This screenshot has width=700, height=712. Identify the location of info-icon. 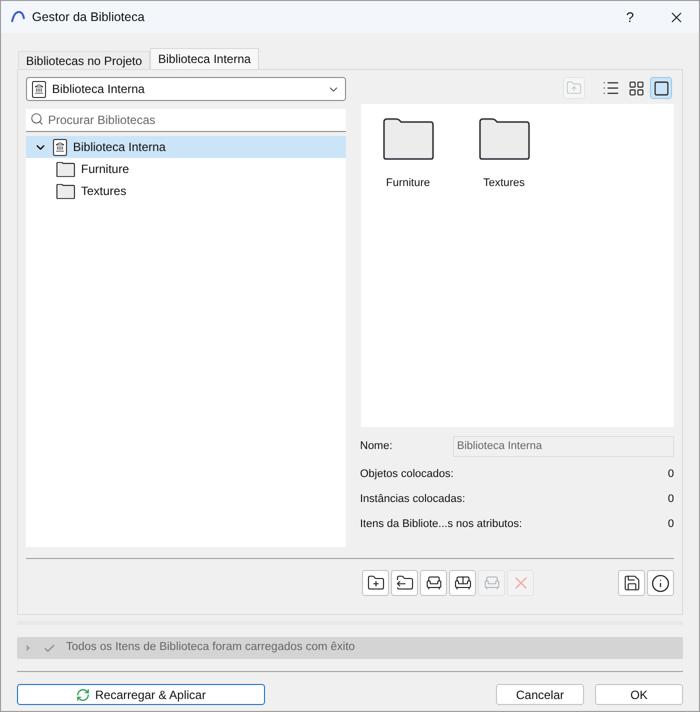
(660, 583).